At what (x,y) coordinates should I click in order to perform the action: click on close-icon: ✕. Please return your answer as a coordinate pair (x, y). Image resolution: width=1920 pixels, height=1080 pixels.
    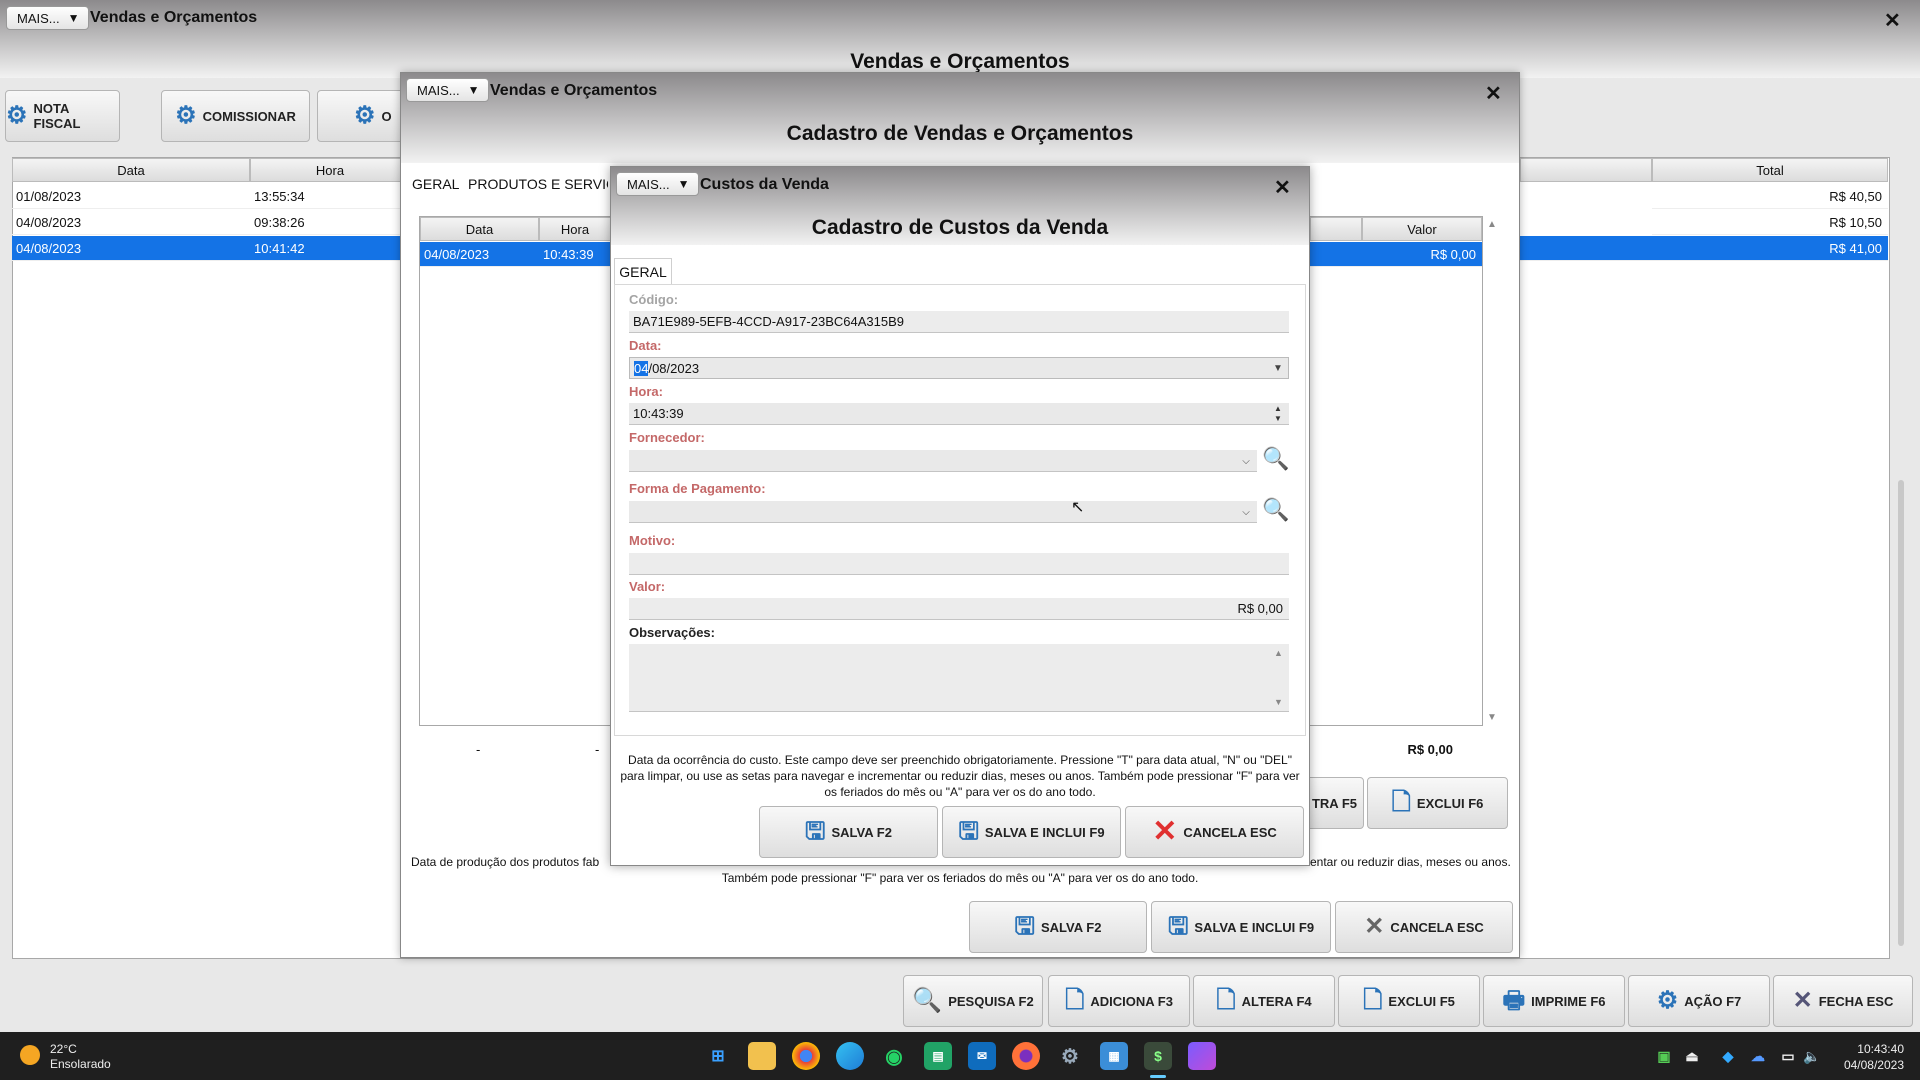
    Looking at the image, I should click on (1374, 926).